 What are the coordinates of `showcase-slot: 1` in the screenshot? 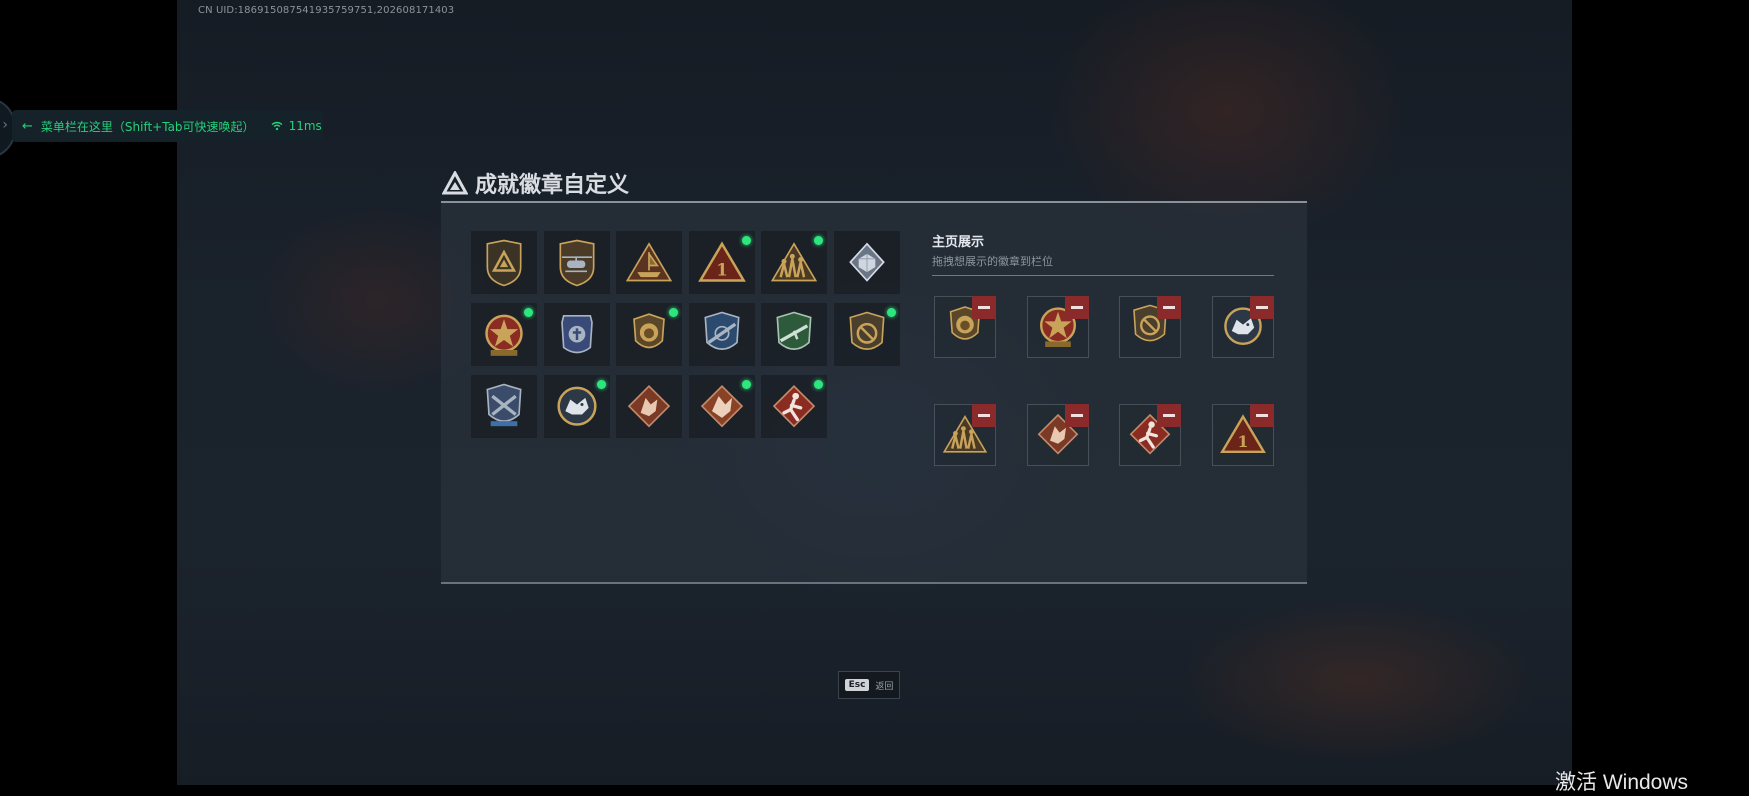 It's located at (1242, 435).